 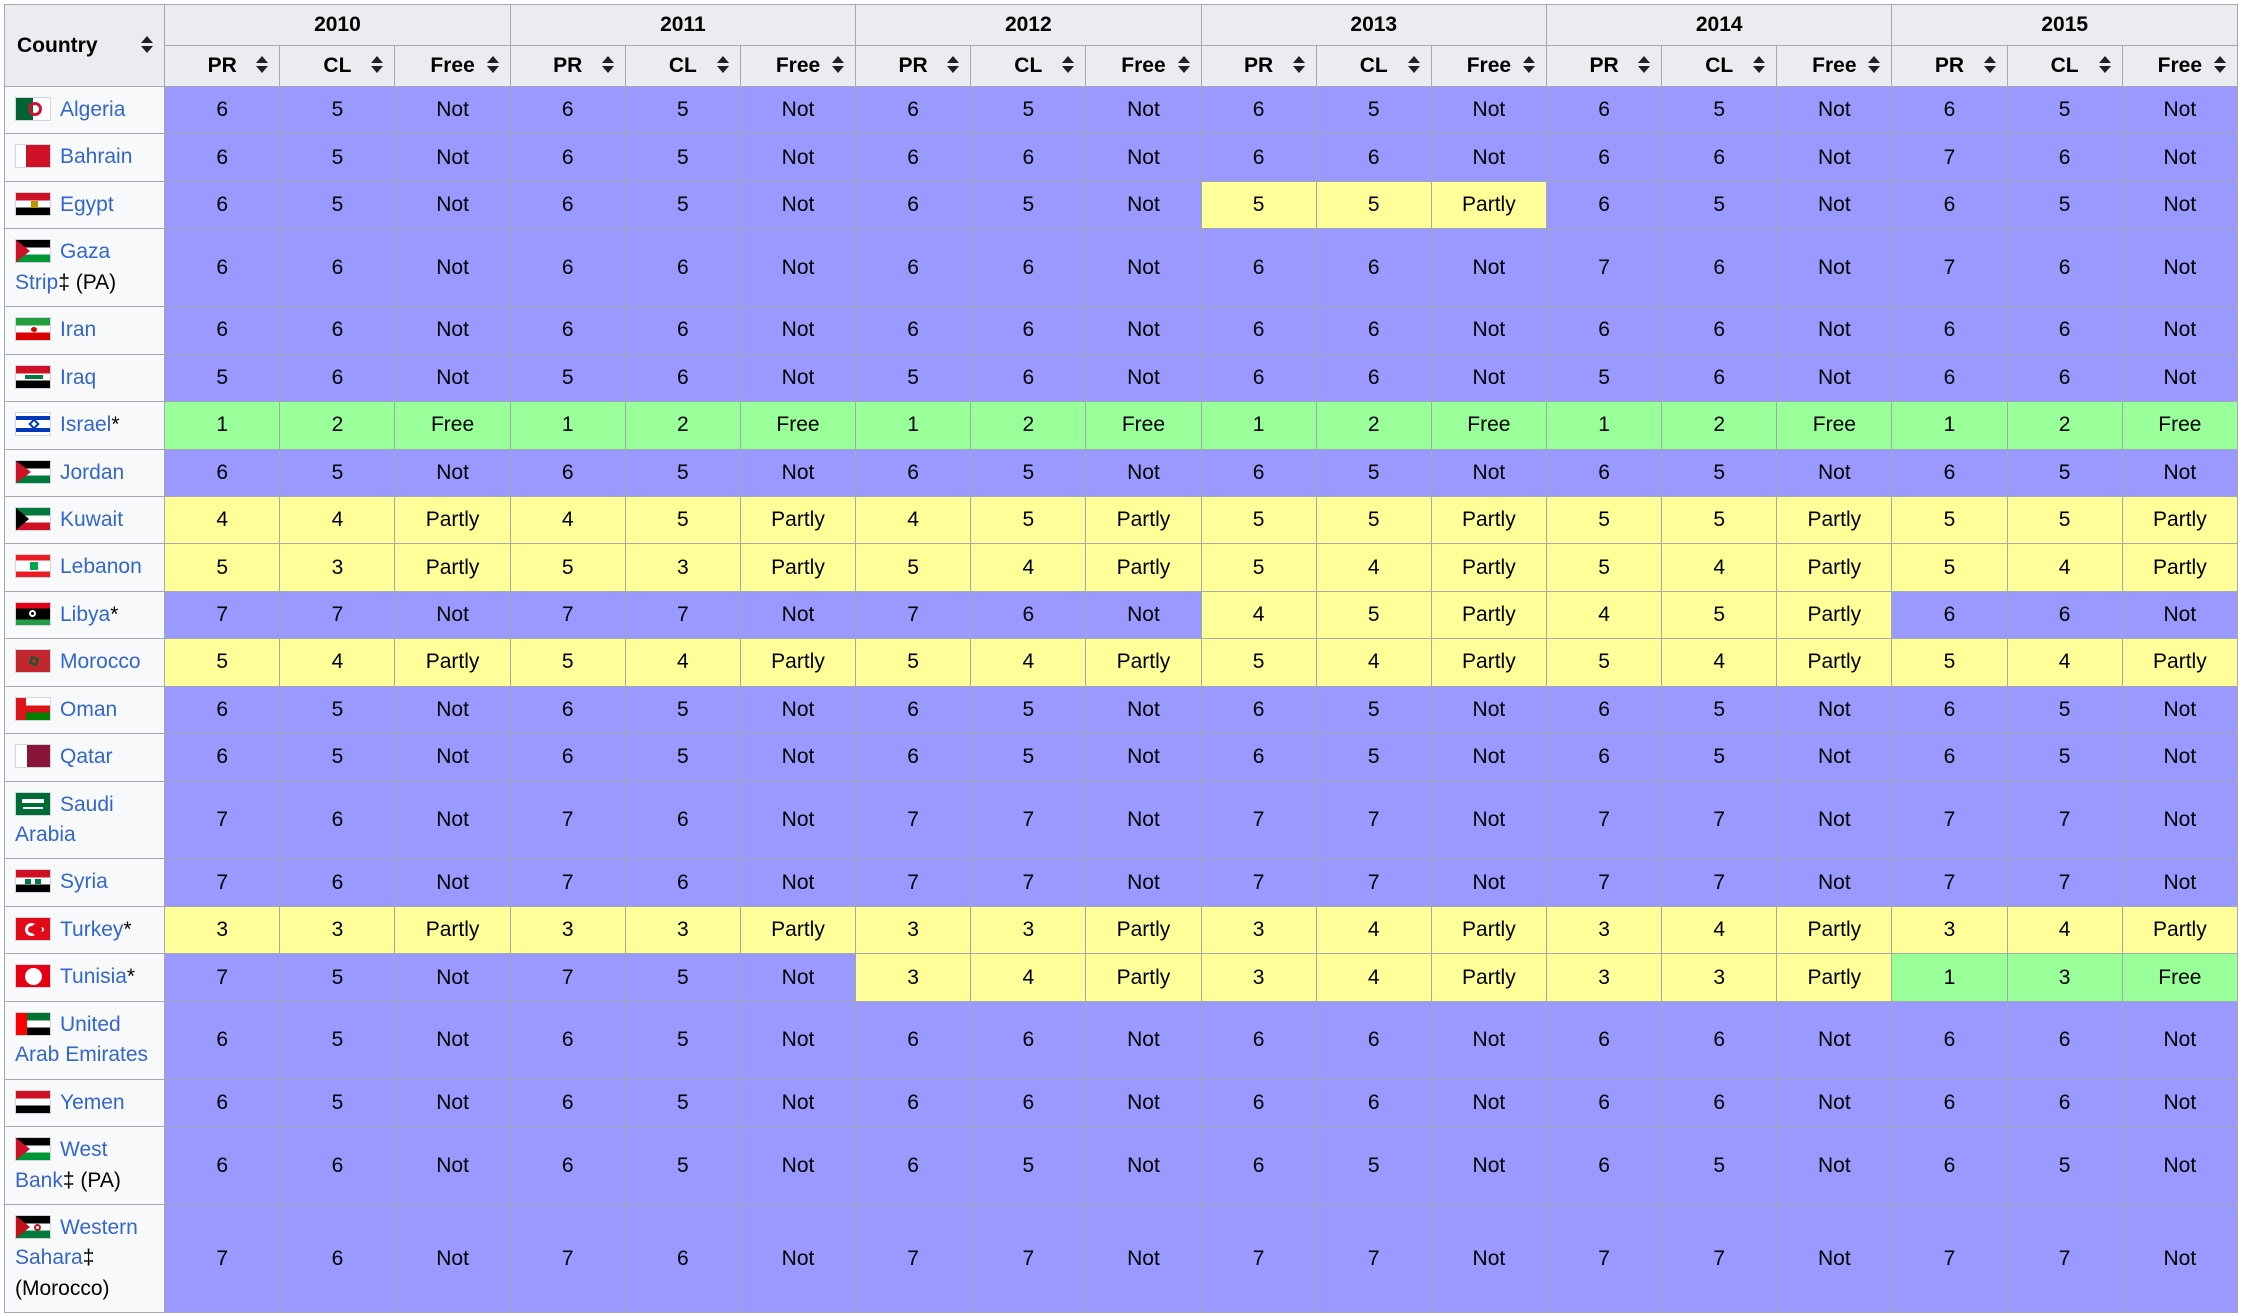 What do you see at coordinates (608, 66) in the screenshot?
I see `sort-icon-2011-pr` at bounding box center [608, 66].